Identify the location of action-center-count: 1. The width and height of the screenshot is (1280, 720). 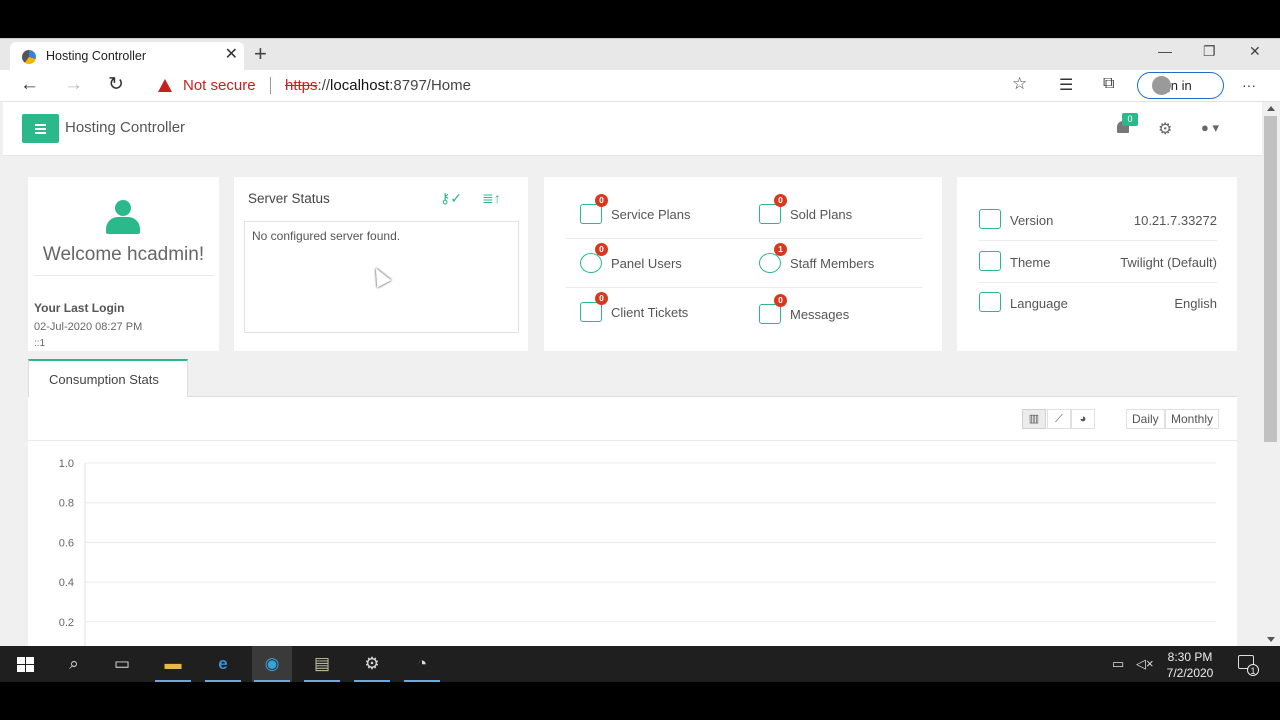
(1253, 670).